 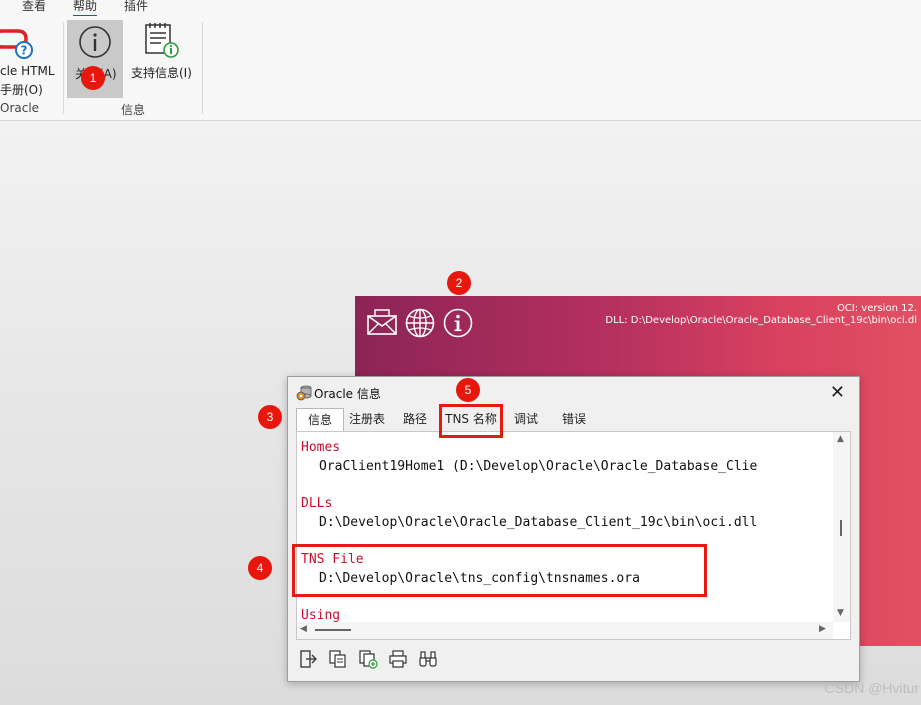 What do you see at coordinates (420, 323) in the screenshot?
I see `globe-icon` at bounding box center [420, 323].